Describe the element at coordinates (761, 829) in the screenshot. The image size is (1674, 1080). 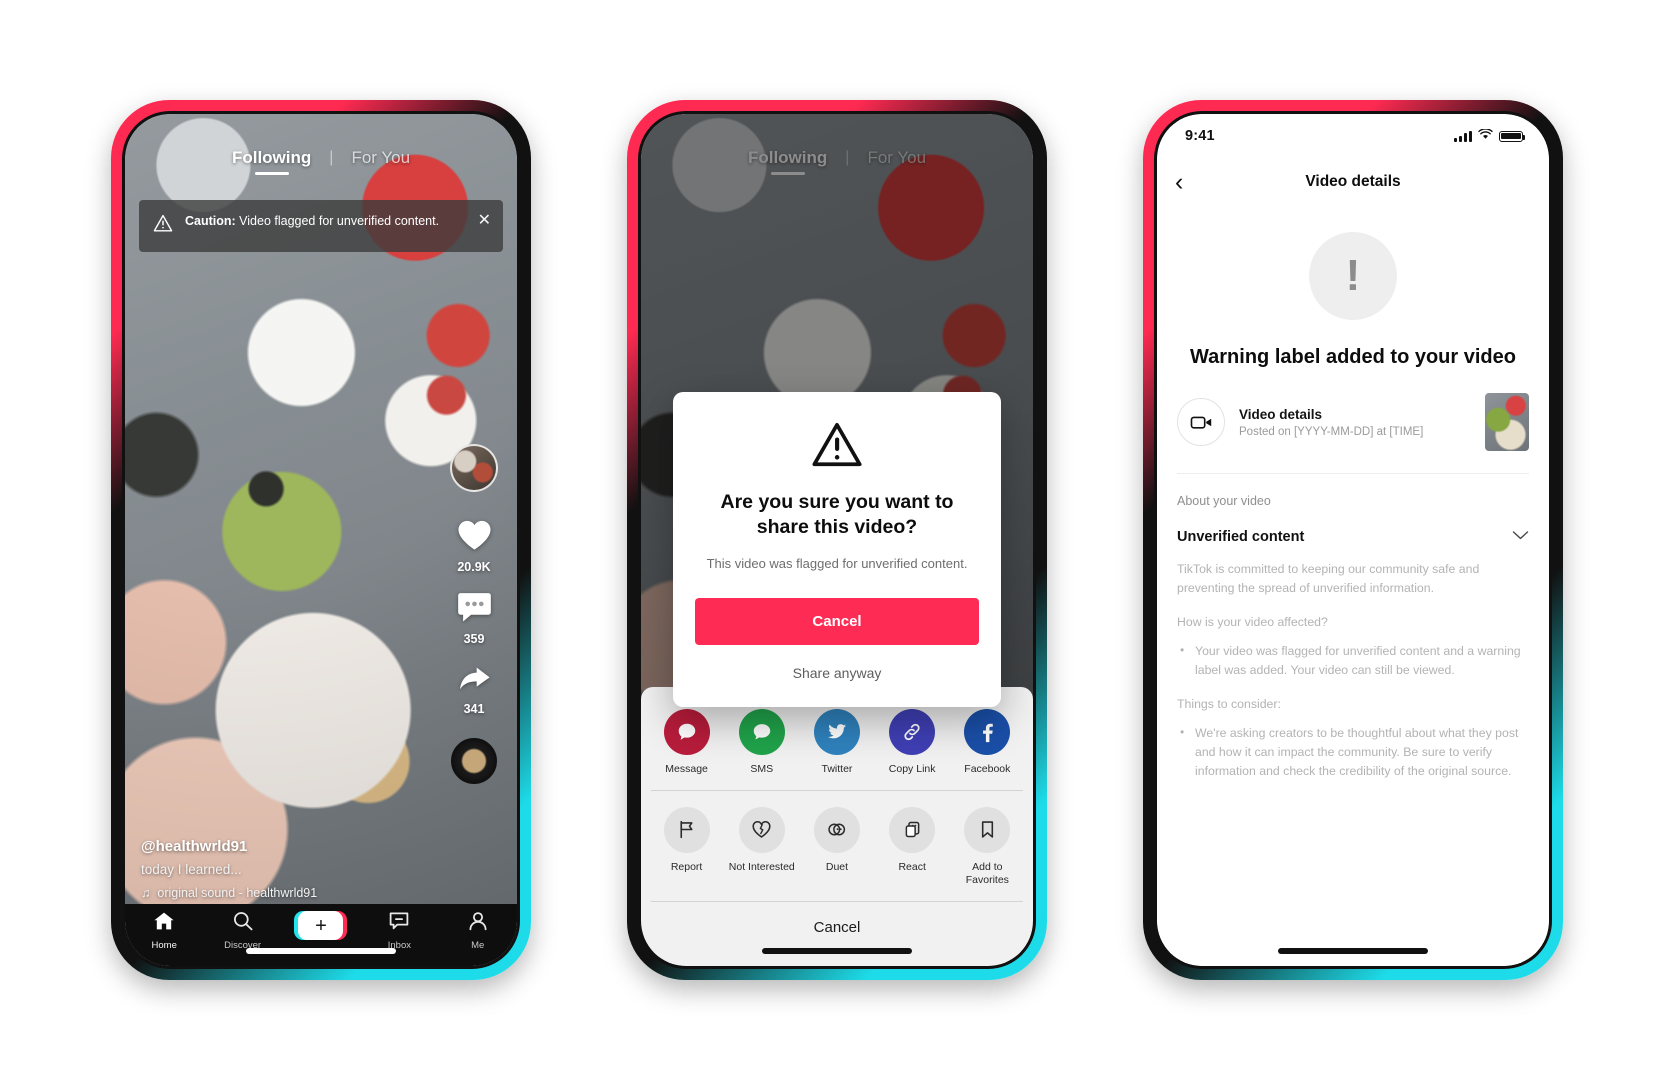
I see `broken-heart-icon` at that location.